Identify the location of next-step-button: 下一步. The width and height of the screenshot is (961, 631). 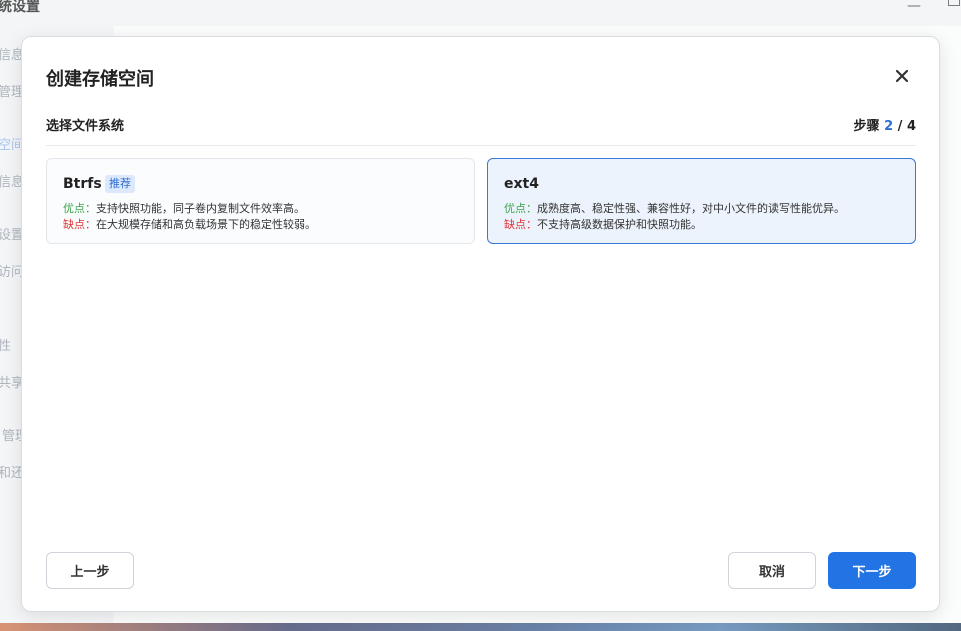
(872, 570).